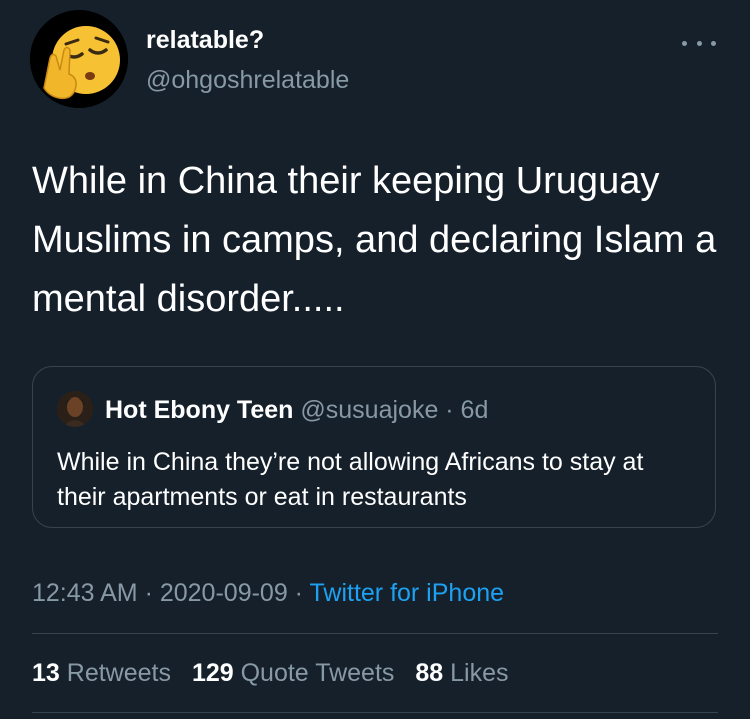 The width and height of the screenshot is (750, 719). I want to click on likes-label: Likes, so click(479, 673).